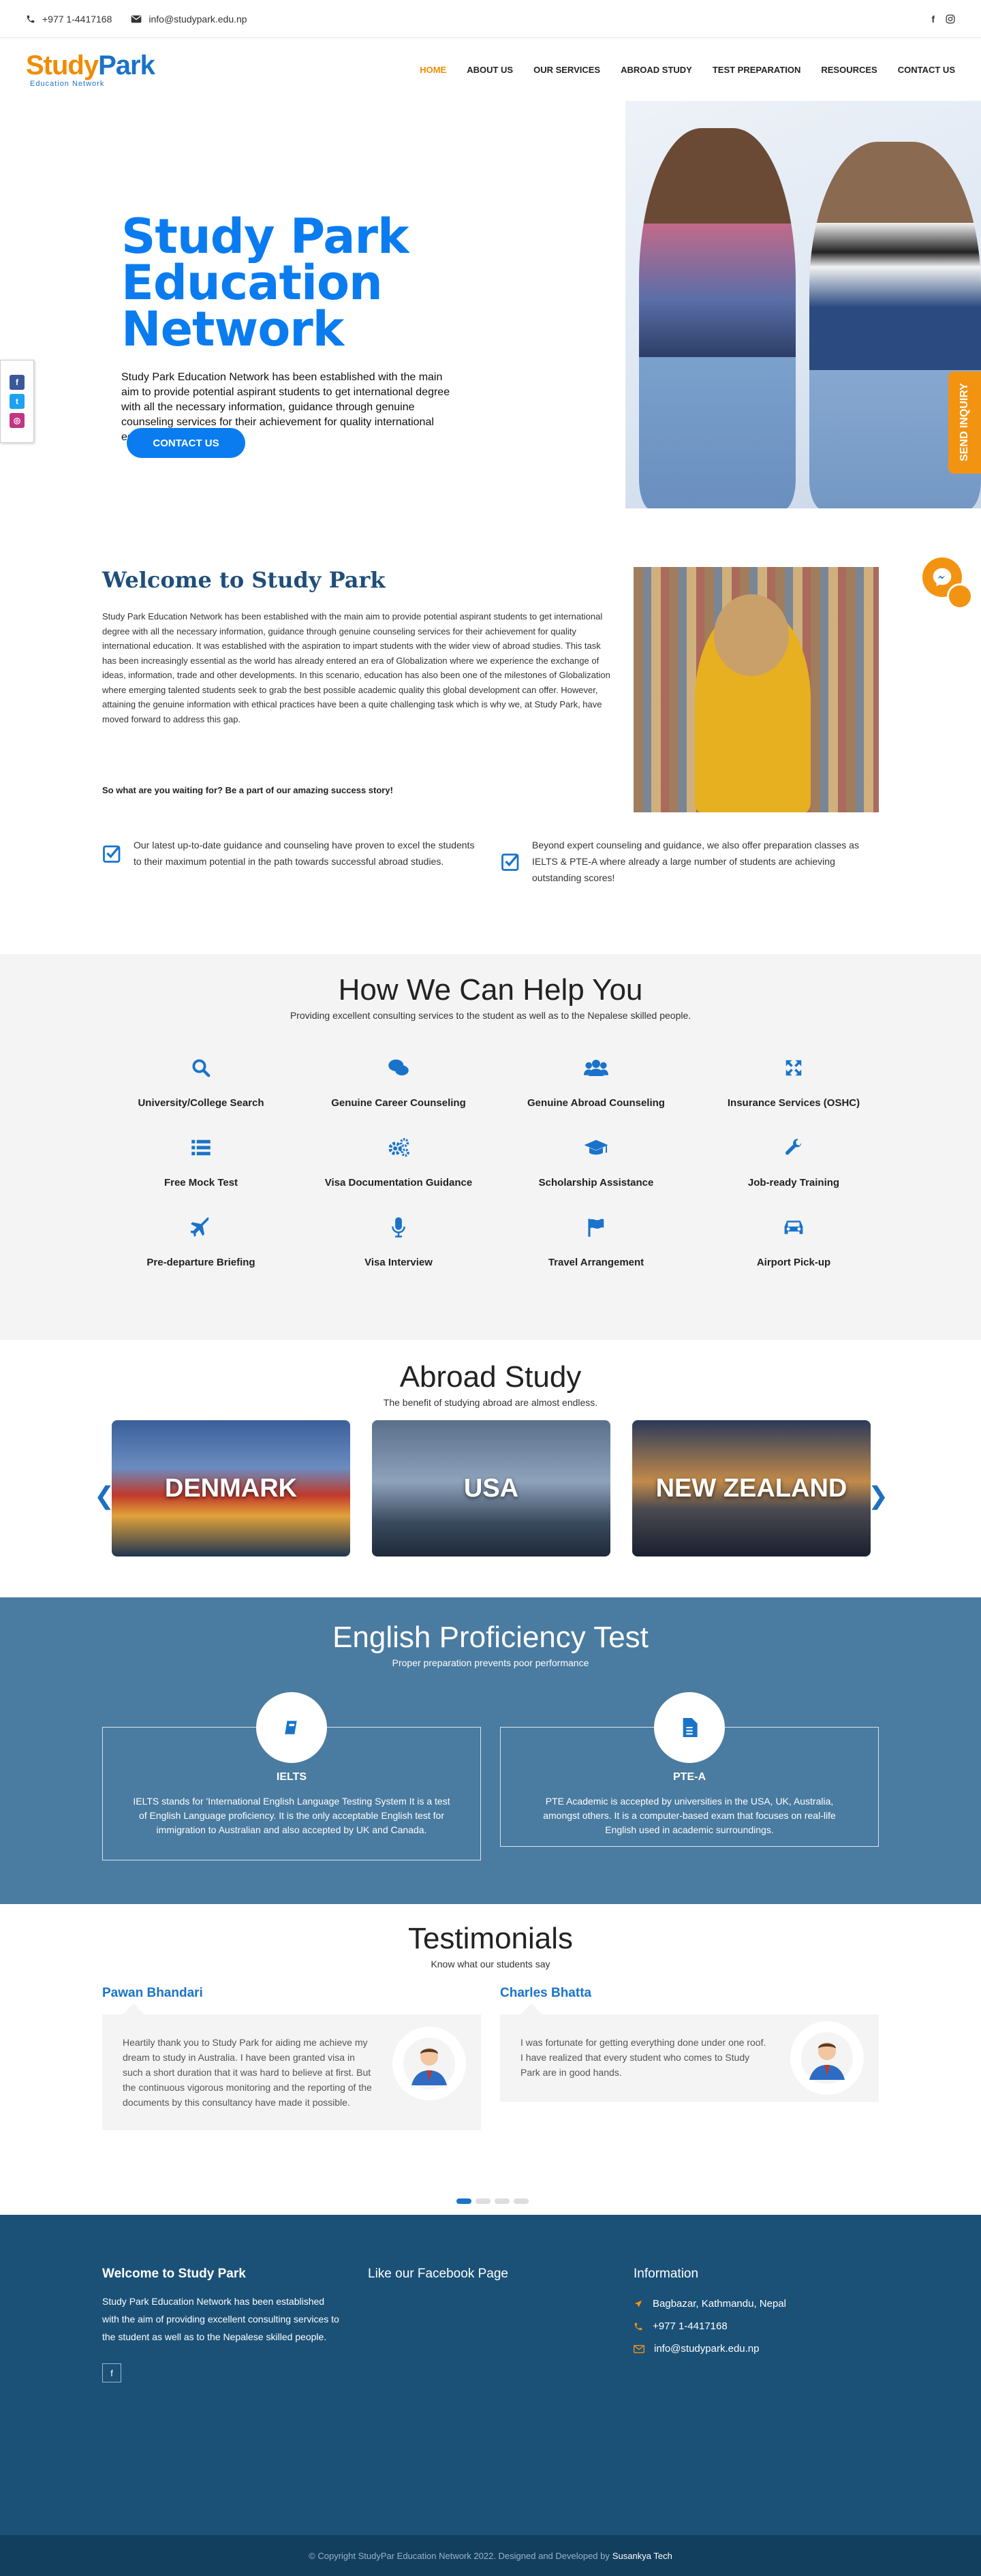  Describe the element at coordinates (656, 70) in the screenshot. I see `nav-abroad-study: ABROAD STUDY` at that location.